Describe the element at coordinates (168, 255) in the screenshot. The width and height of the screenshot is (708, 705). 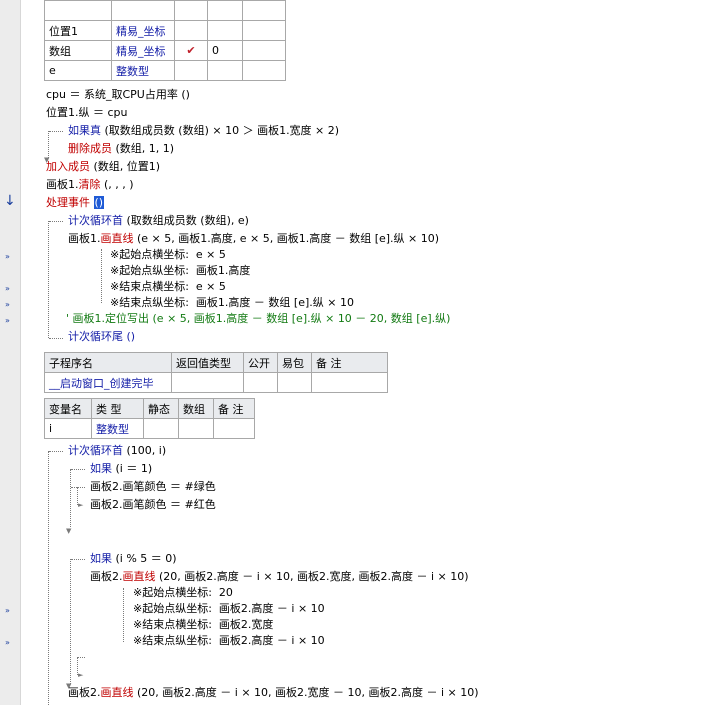
I see `param-start-x: ※起始点横坐标: e × 5` at that location.